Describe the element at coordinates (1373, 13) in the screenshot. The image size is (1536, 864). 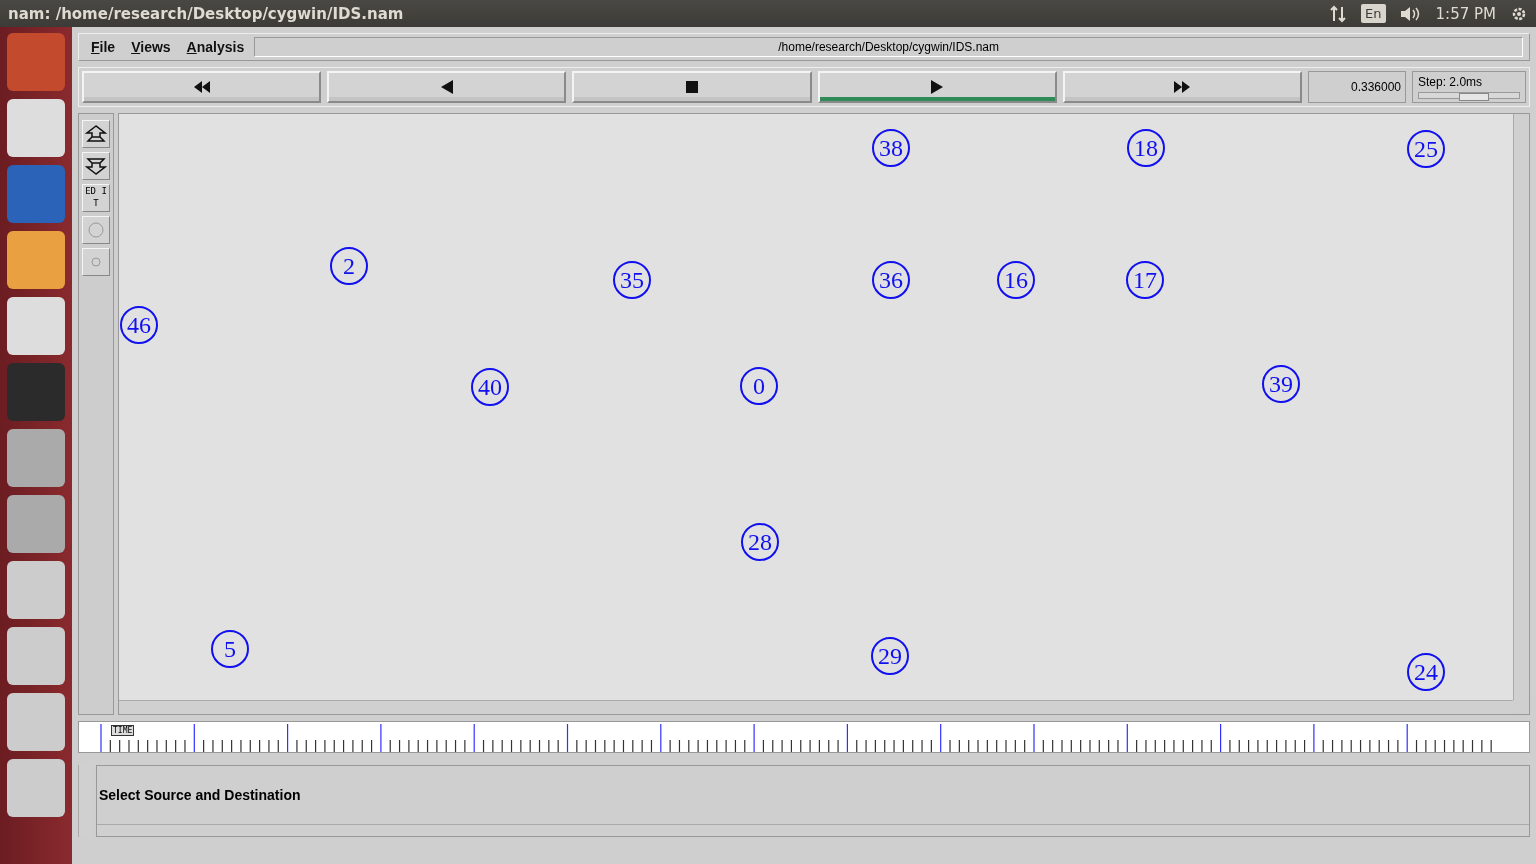
I see `keyboard-layout-indicator: En` at that location.